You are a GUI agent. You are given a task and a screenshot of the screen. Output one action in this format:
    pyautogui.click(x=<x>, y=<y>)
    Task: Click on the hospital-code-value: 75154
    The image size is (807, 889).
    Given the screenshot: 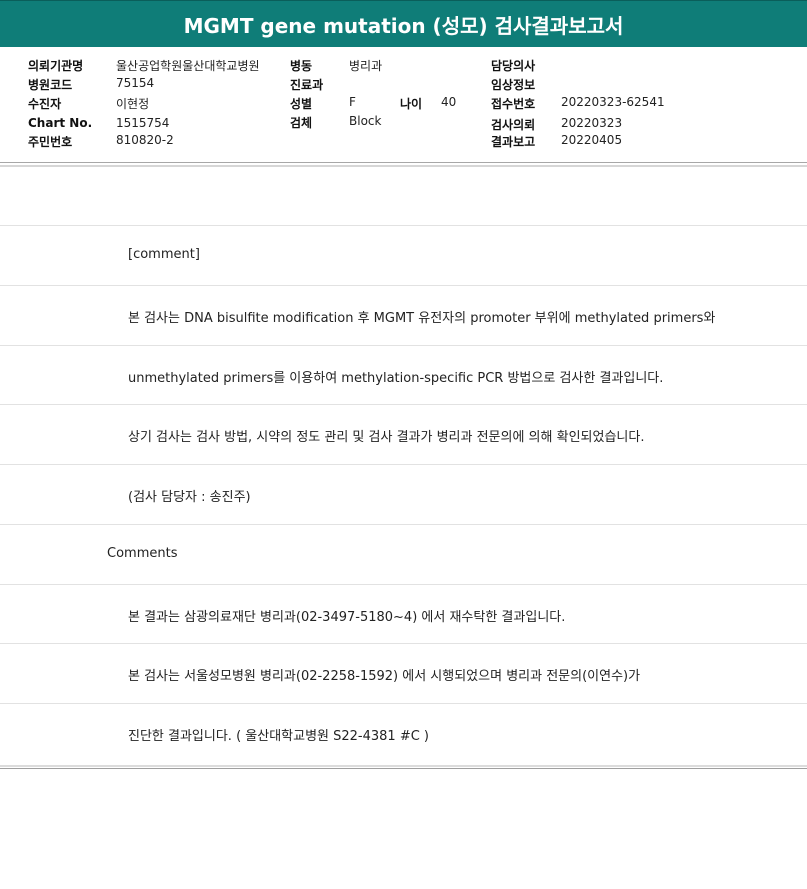 What is the action you would take?
    pyautogui.click(x=135, y=83)
    